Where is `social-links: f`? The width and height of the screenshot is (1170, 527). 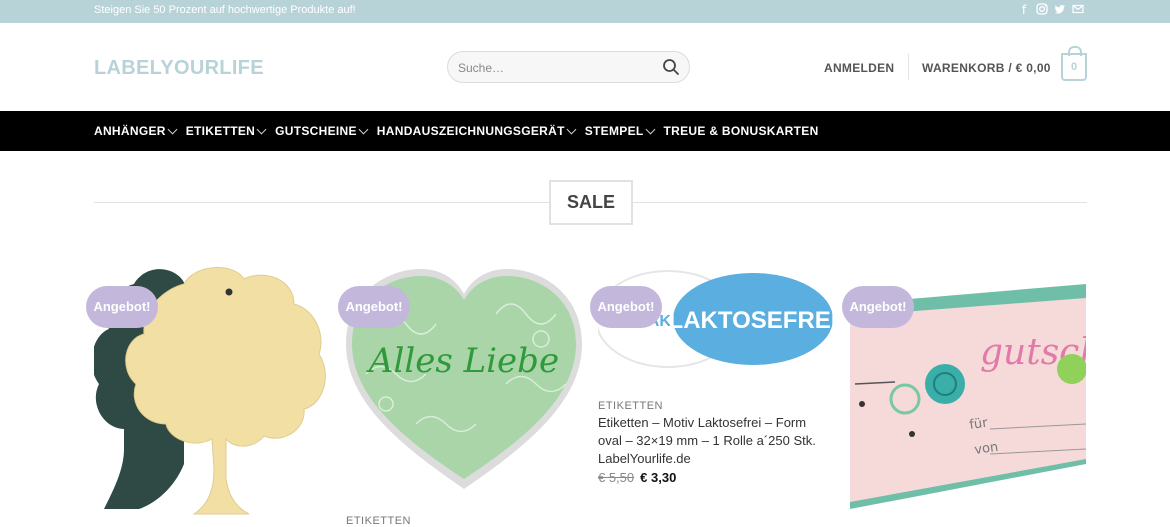 social-links: f is located at coordinates (1051, 10).